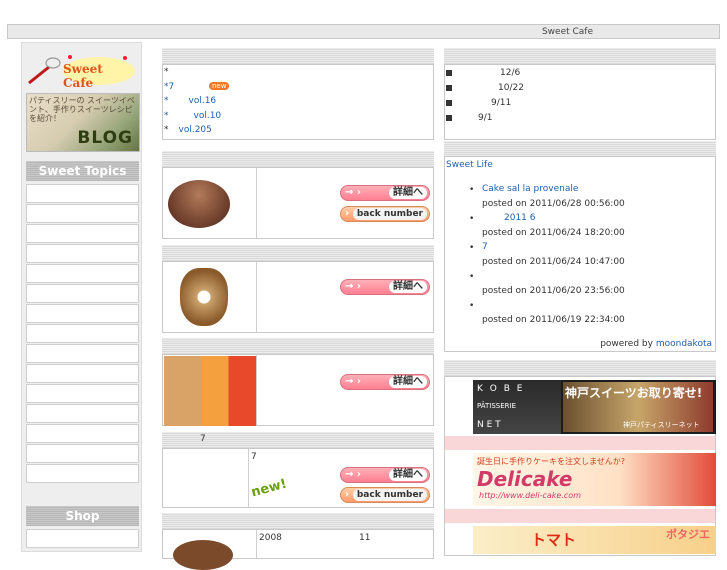  I want to click on feature-label: 7, so click(254, 457).